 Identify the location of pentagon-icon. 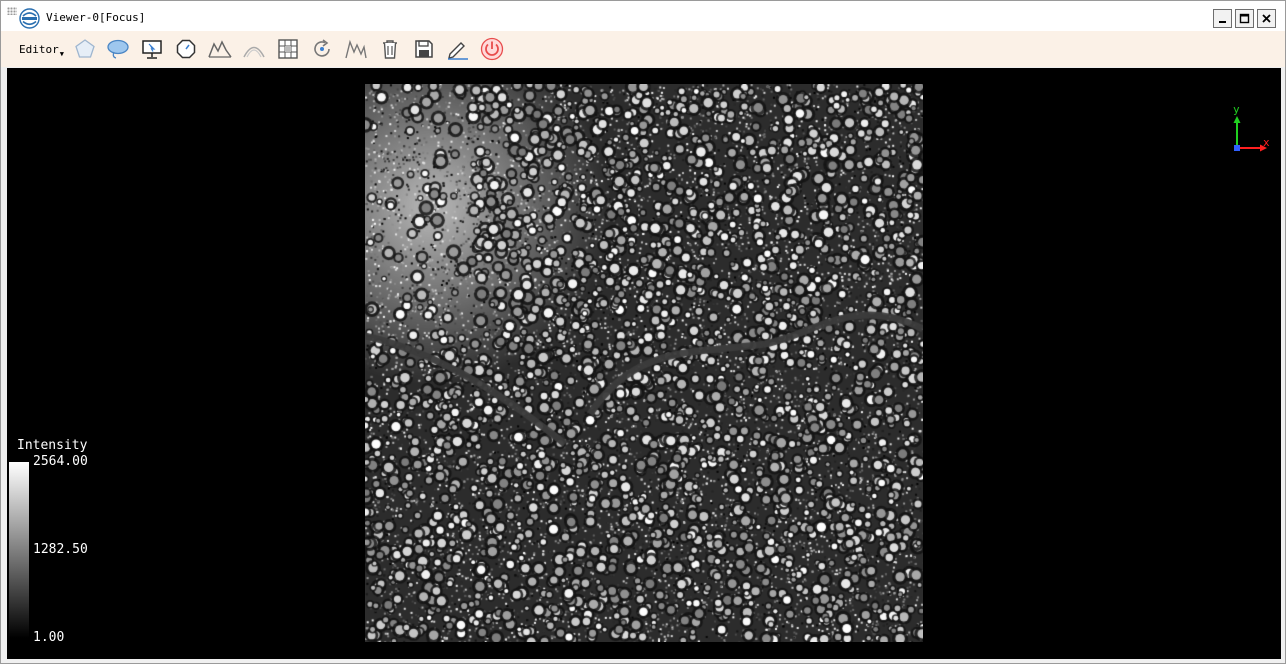
(85, 48).